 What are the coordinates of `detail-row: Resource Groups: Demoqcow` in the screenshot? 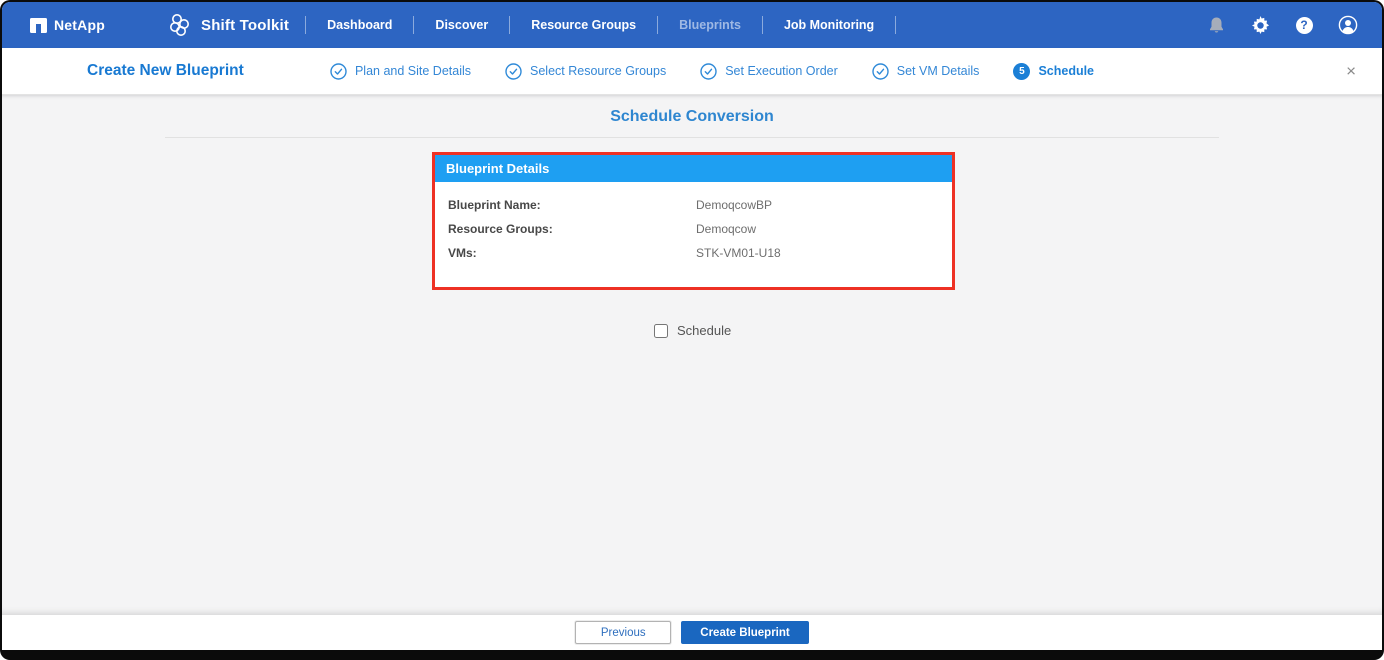 It's located at (700, 229).